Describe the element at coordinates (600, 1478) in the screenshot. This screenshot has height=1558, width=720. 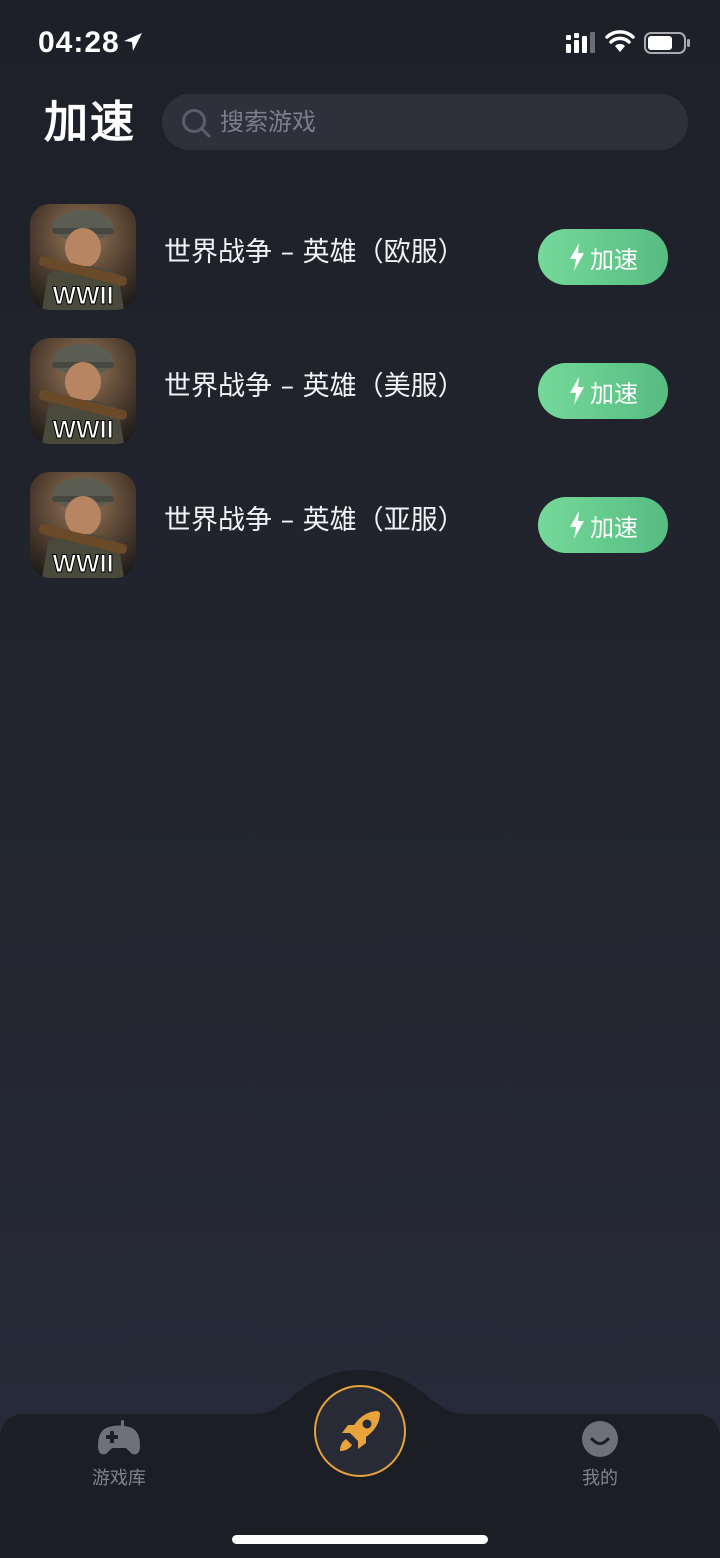
I see `tab-mine-label: 我的` at that location.